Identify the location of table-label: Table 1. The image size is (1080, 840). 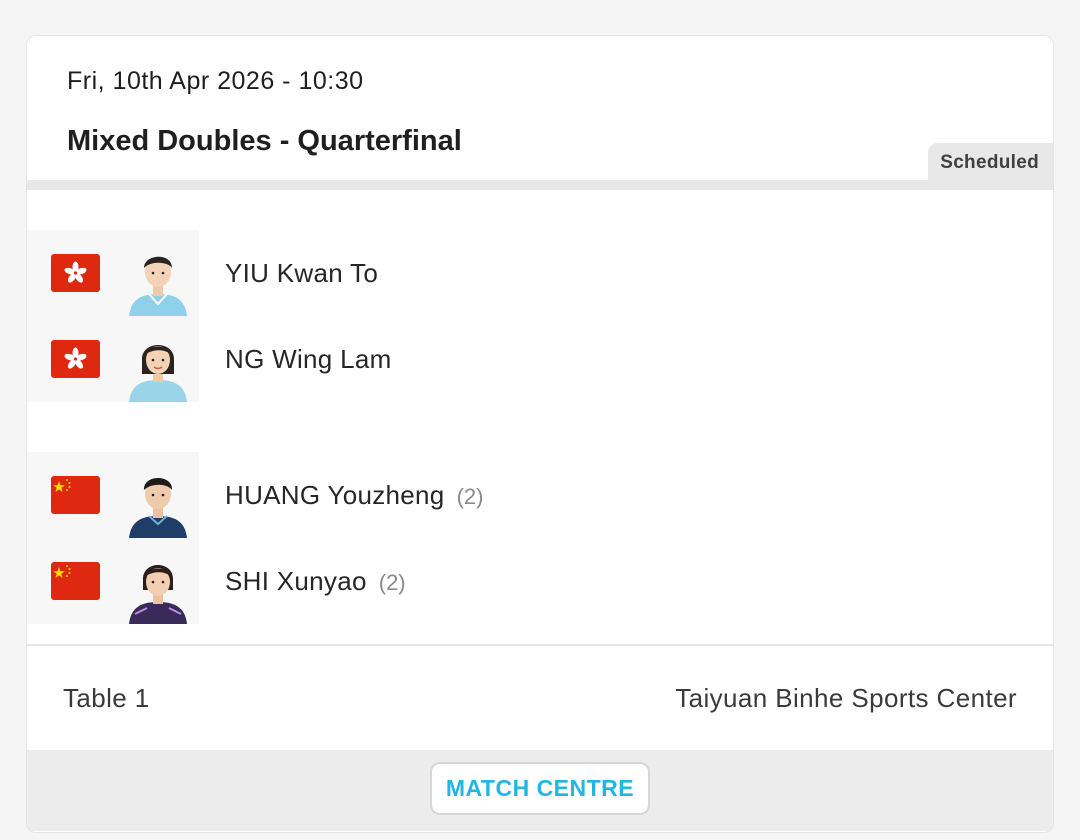
(106, 697).